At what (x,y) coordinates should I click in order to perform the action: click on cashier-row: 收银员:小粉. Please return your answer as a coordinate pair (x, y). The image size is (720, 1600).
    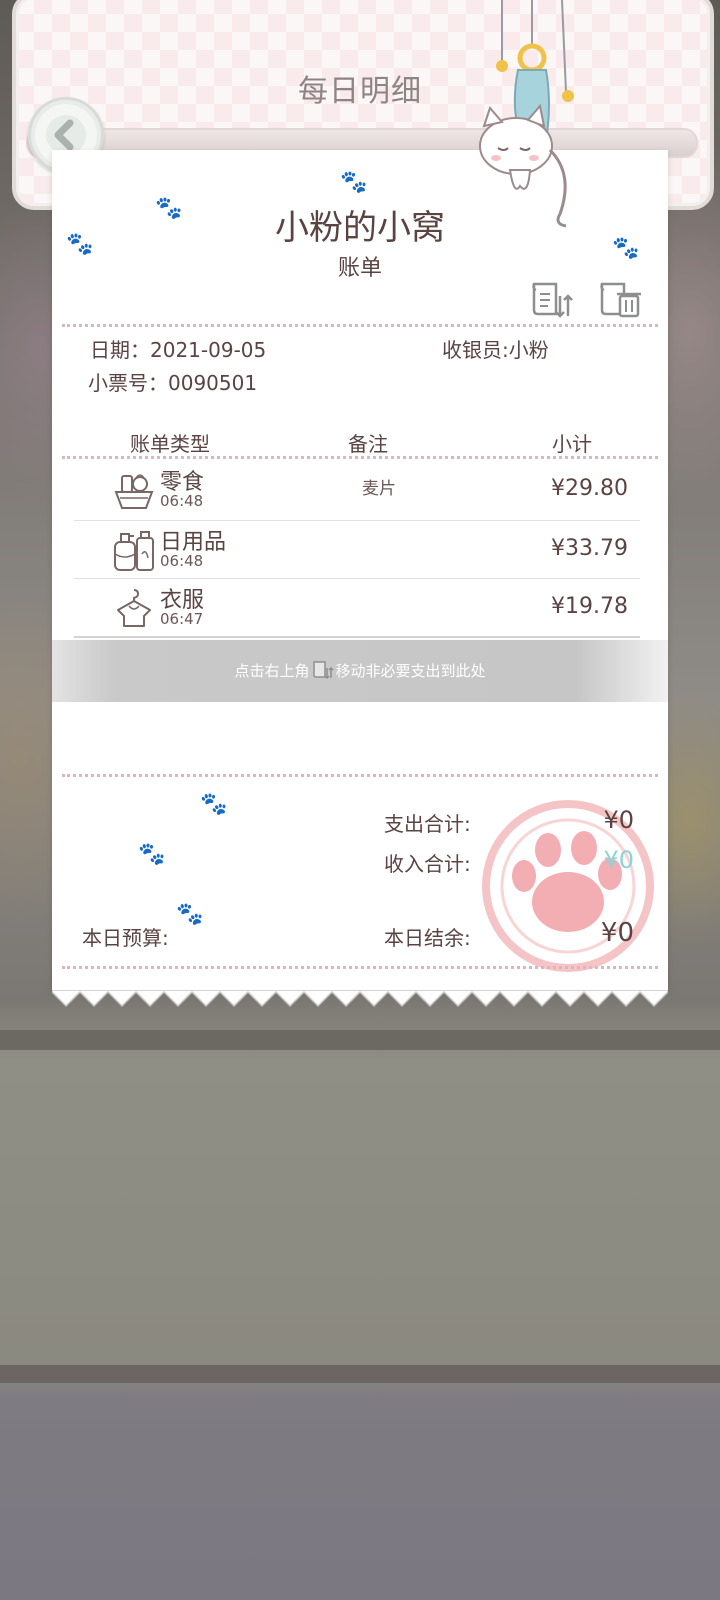
    Looking at the image, I should click on (495, 348).